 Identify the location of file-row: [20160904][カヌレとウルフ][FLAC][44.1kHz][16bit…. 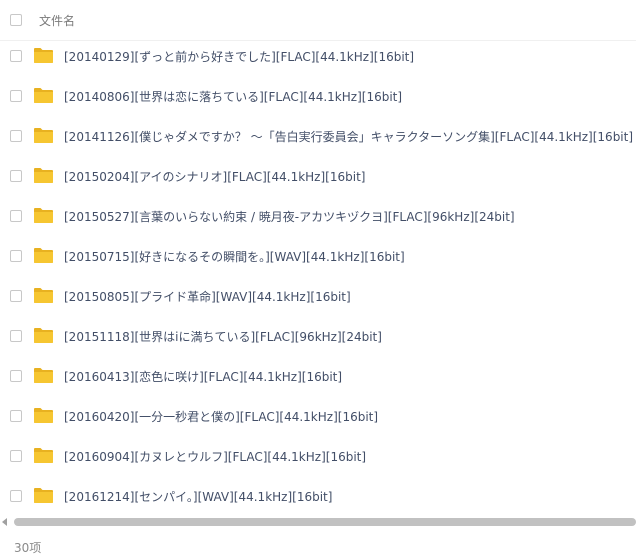
(318, 456).